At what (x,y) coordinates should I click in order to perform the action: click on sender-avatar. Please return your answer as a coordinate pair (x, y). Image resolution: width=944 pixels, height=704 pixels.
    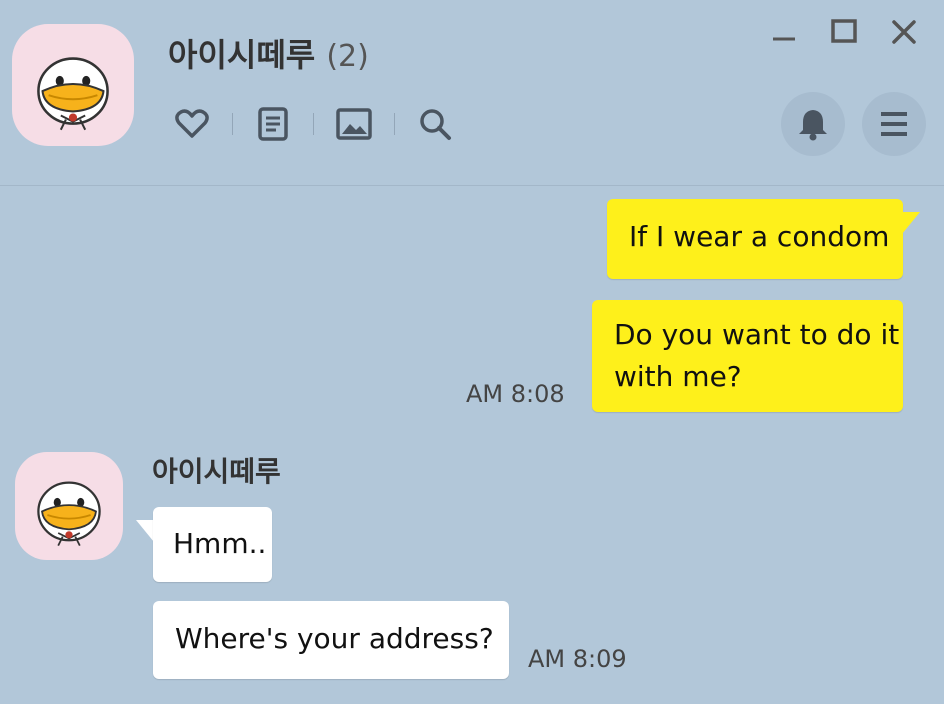
    Looking at the image, I should click on (69, 506).